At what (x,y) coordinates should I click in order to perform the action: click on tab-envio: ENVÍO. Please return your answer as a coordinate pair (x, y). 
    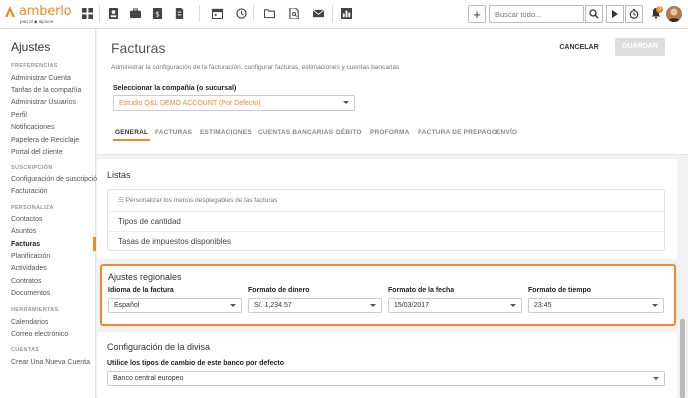
    Looking at the image, I should click on (506, 132).